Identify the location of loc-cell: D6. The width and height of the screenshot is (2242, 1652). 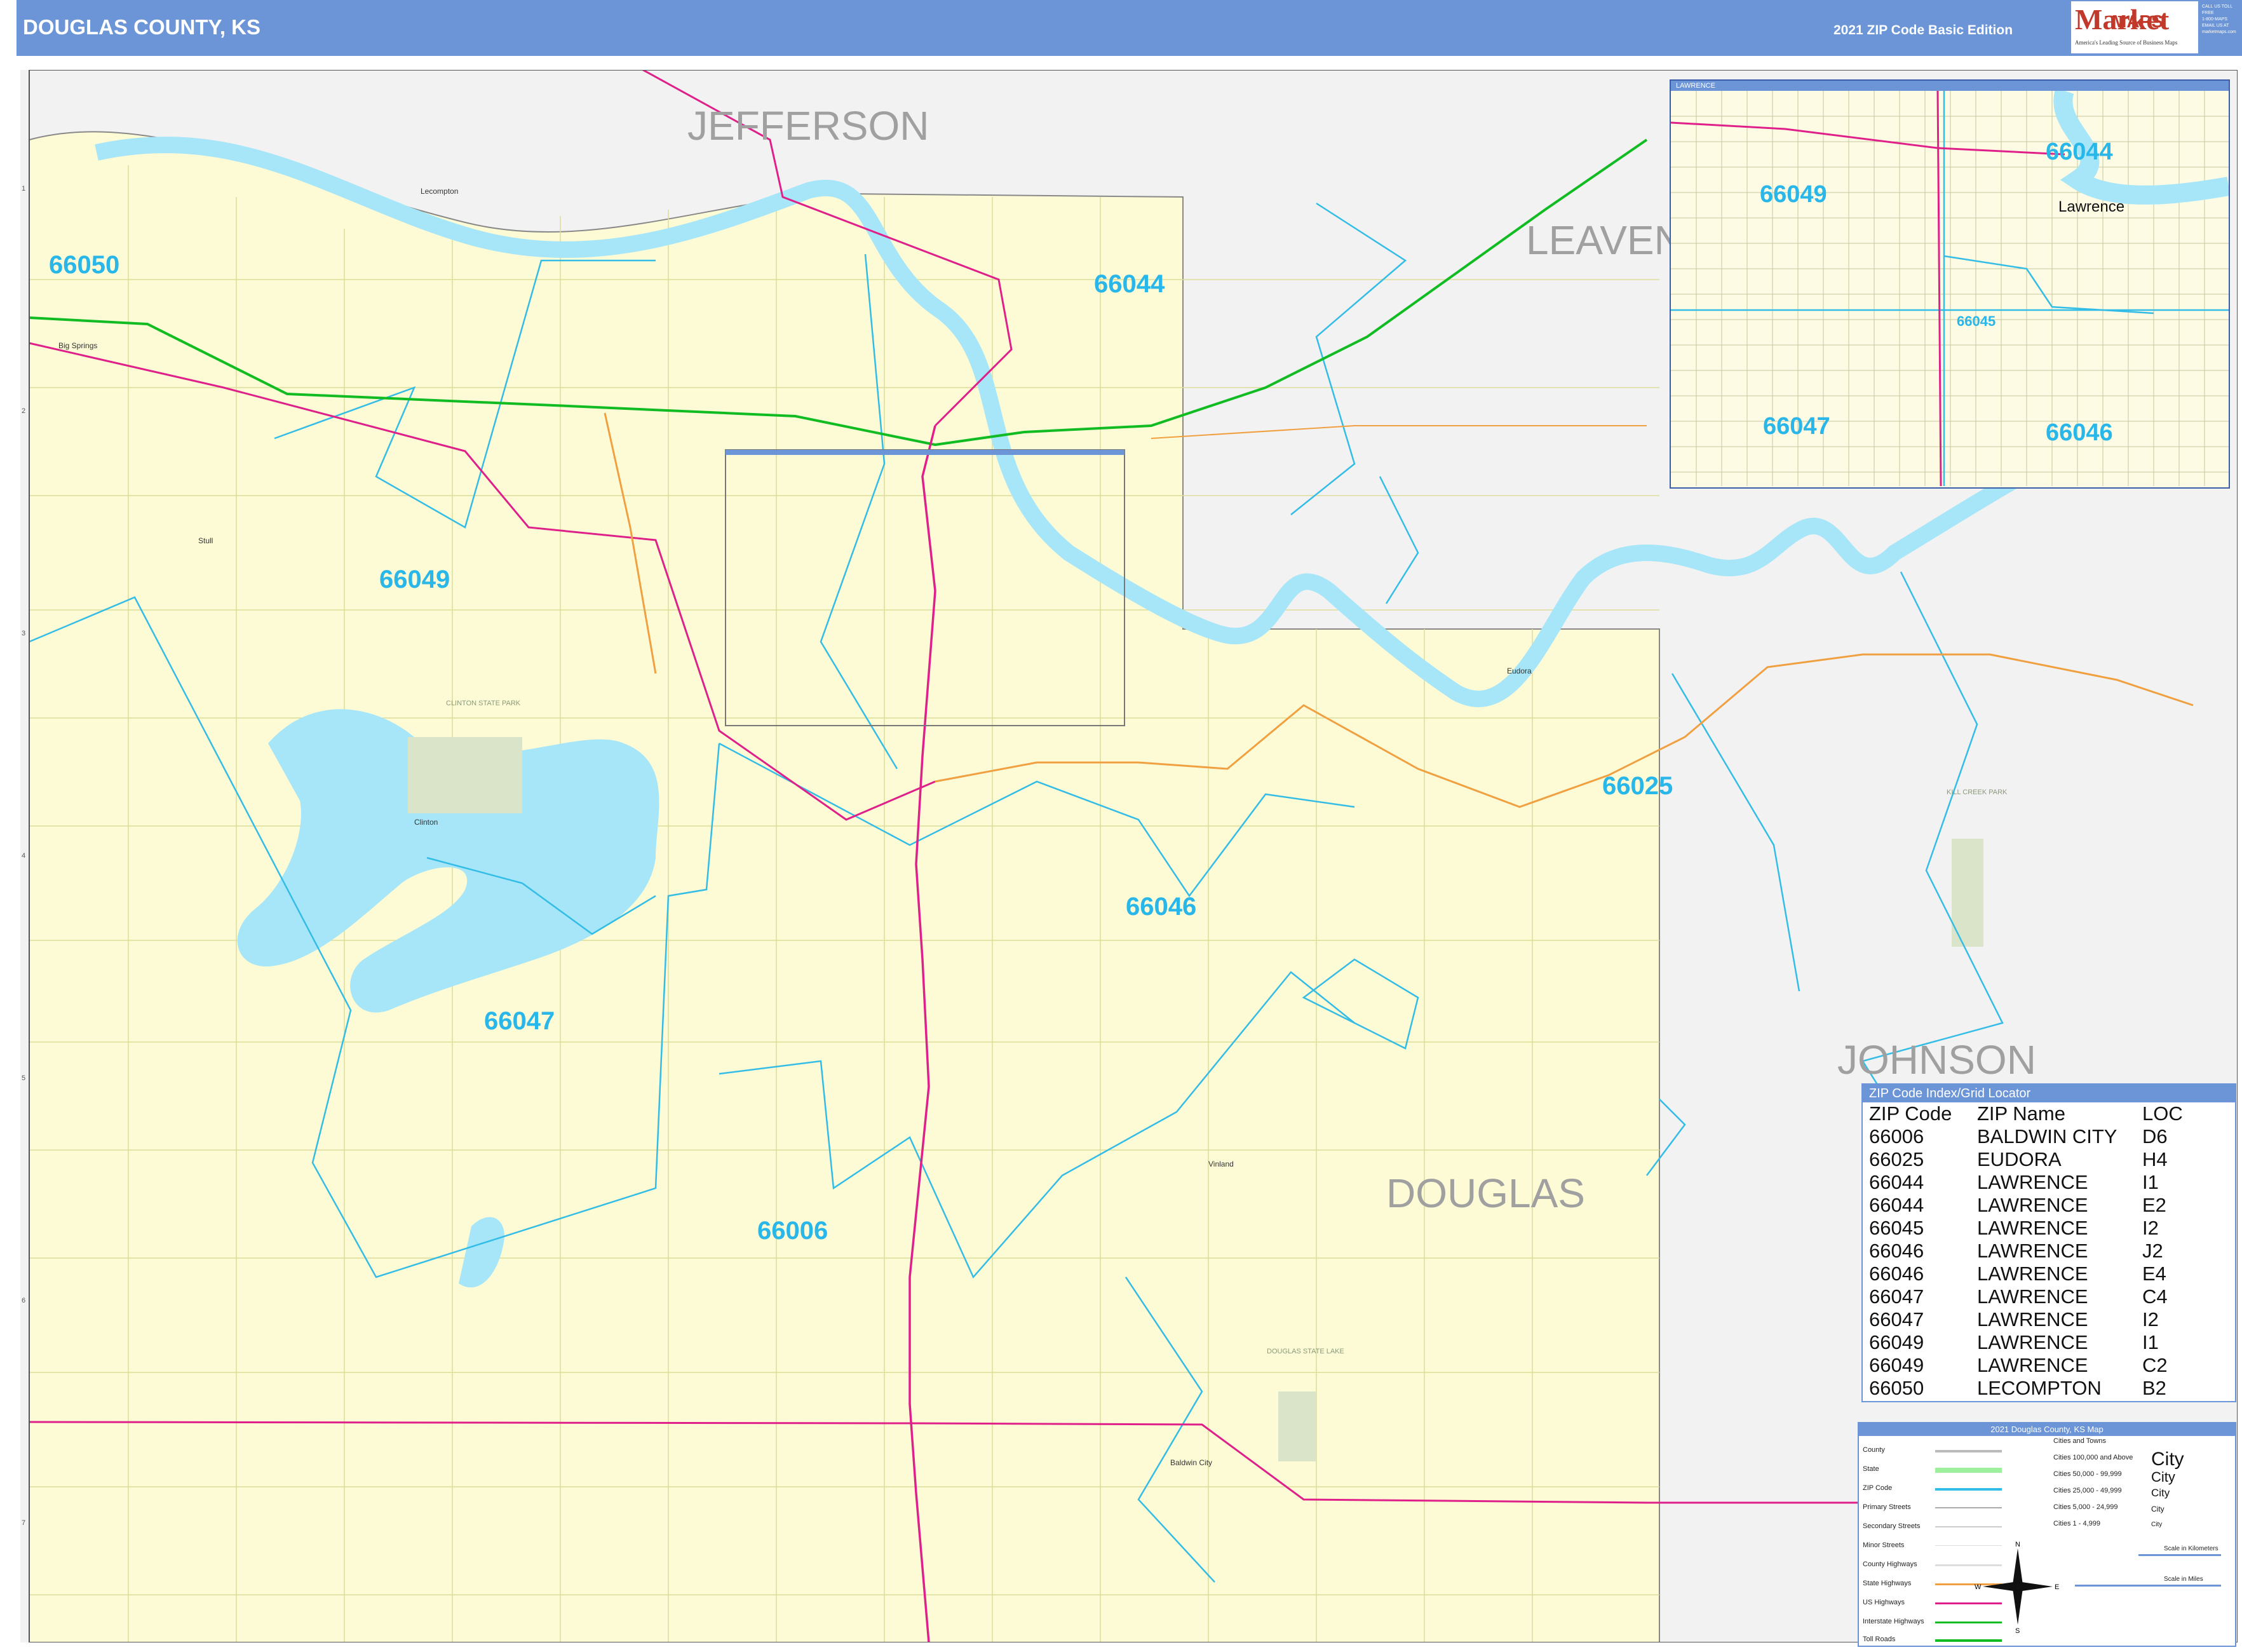
(2155, 1136).